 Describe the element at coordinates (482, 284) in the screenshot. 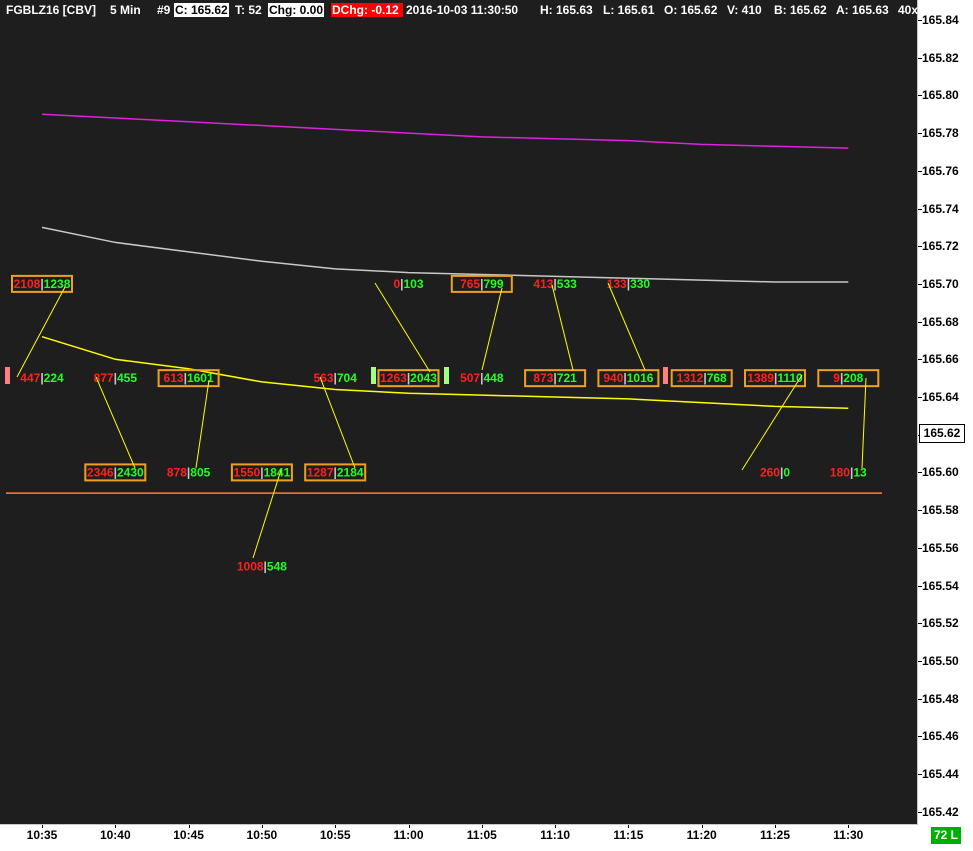

I see `annotation-label: 765|799` at that location.